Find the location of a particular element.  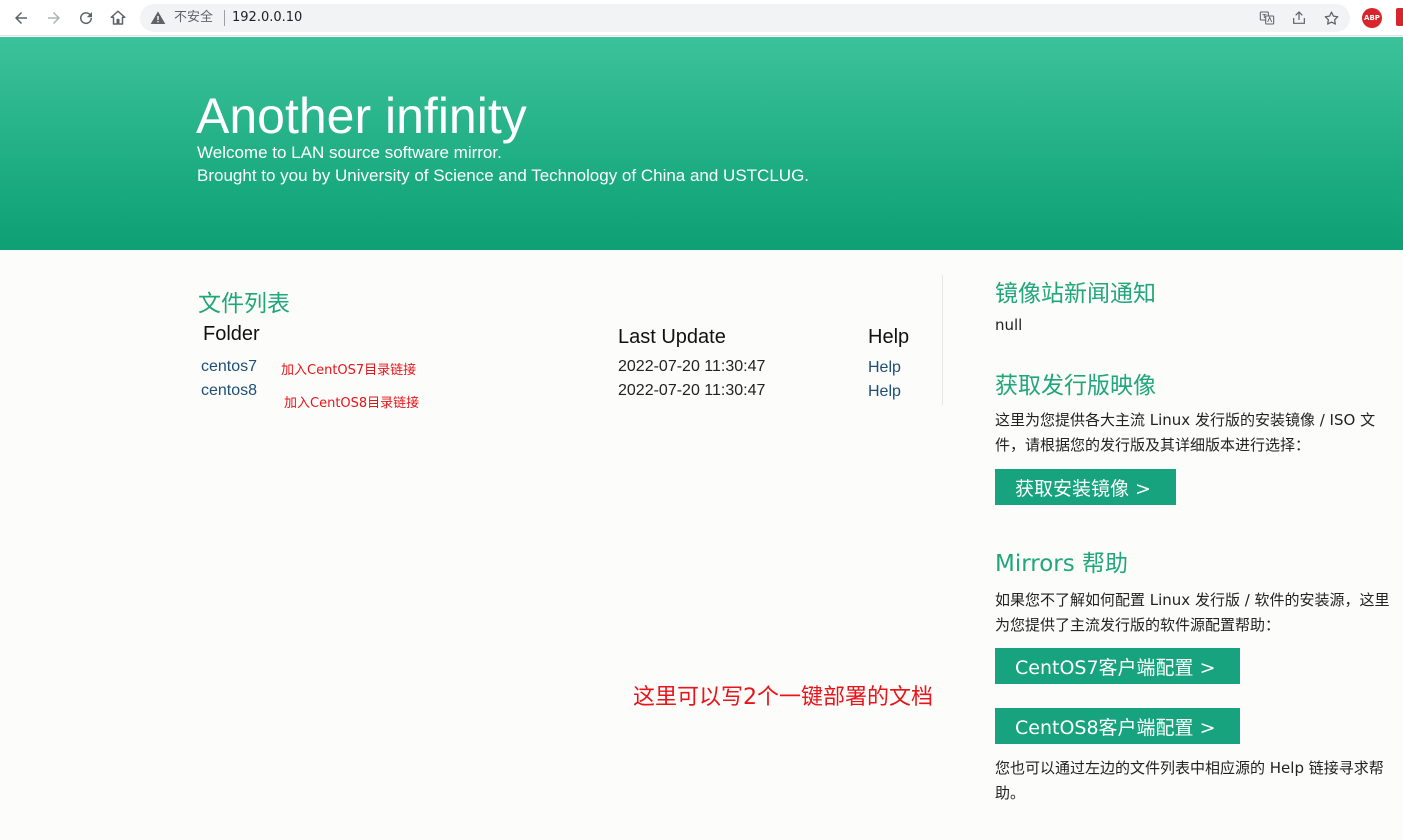

mirrors-help-title: Mirrors 帮助 is located at coordinates (1062, 564).